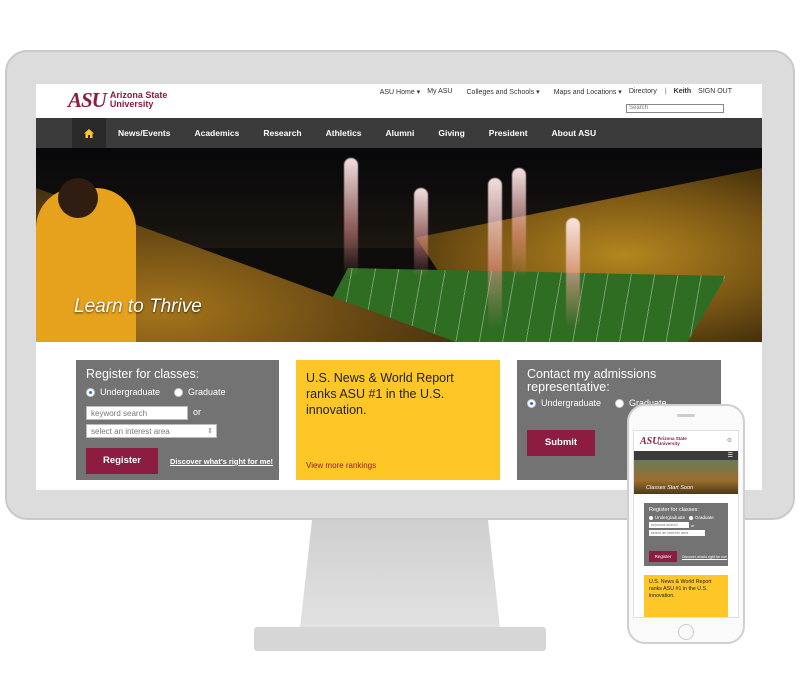 The width and height of the screenshot is (800, 700). Describe the element at coordinates (87, 100) in the screenshot. I see `logo-mark: ASU` at that location.